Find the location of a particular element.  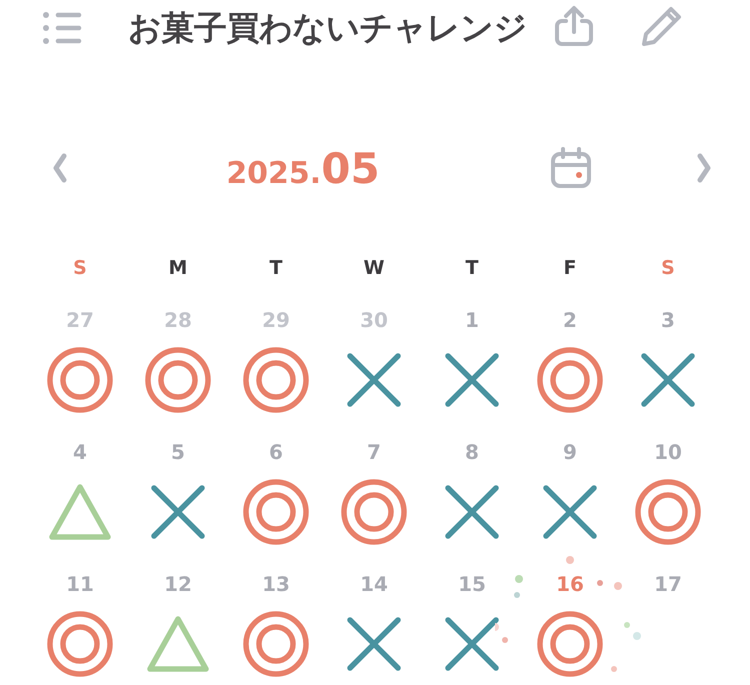

previous-month-icon is located at coordinates (60, 168).